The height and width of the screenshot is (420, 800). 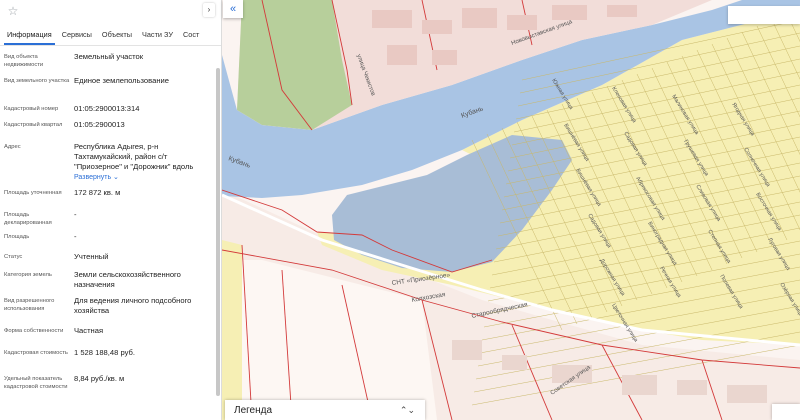 What do you see at coordinates (142, 261) in the screenshot?
I see `attribute-value-wrap: Учтенный` at bounding box center [142, 261].